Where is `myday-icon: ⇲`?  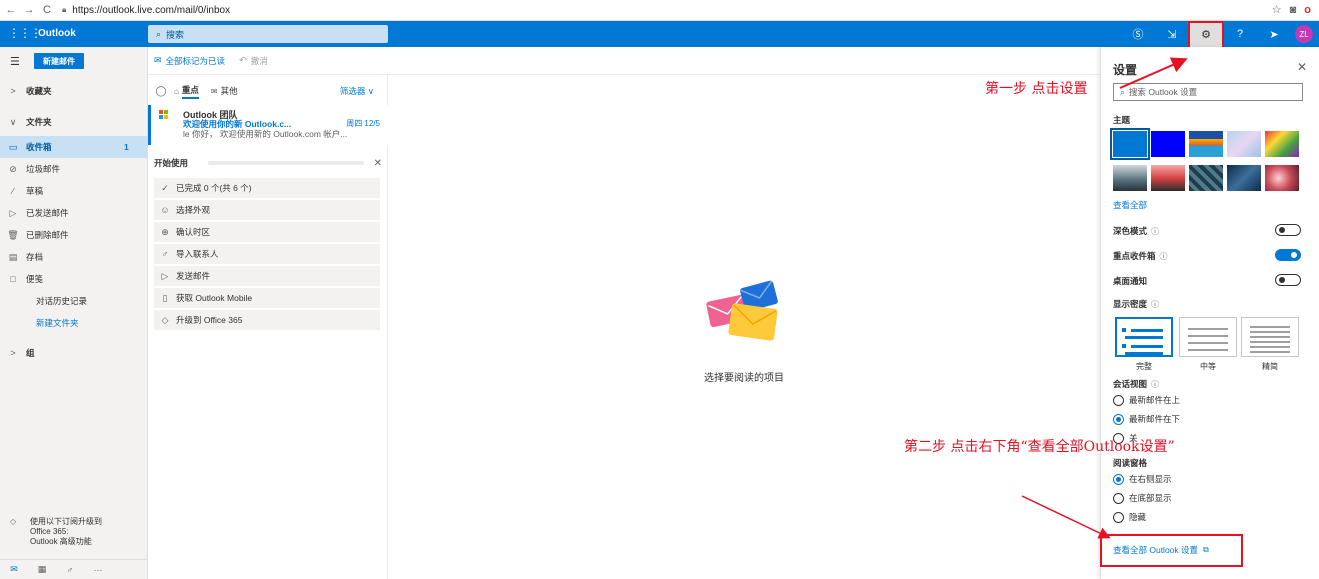 myday-icon: ⇲ is located at coordinates (1172, 34).